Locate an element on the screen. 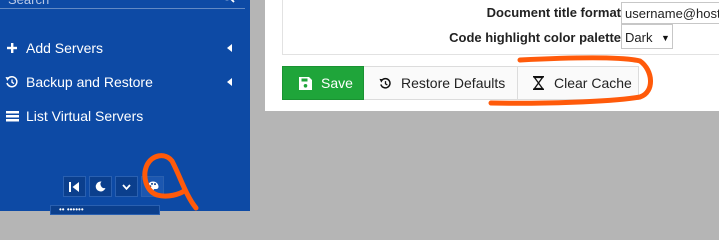  collapse-sidebar-button is located at coordinates (74, 186).